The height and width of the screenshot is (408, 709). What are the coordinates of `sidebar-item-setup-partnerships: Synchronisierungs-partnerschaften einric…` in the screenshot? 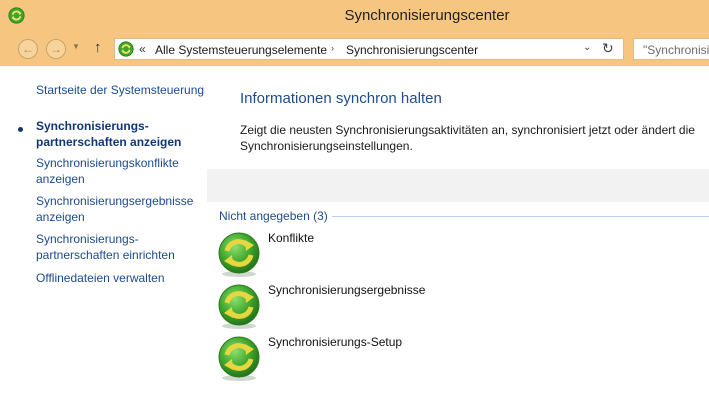 It's located at (121, 247).